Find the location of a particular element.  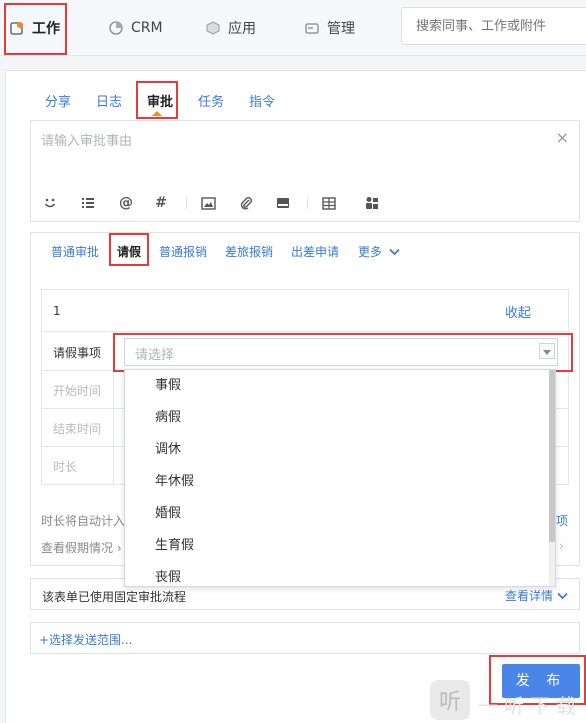

list-icon is located at coordinates (88, 203).